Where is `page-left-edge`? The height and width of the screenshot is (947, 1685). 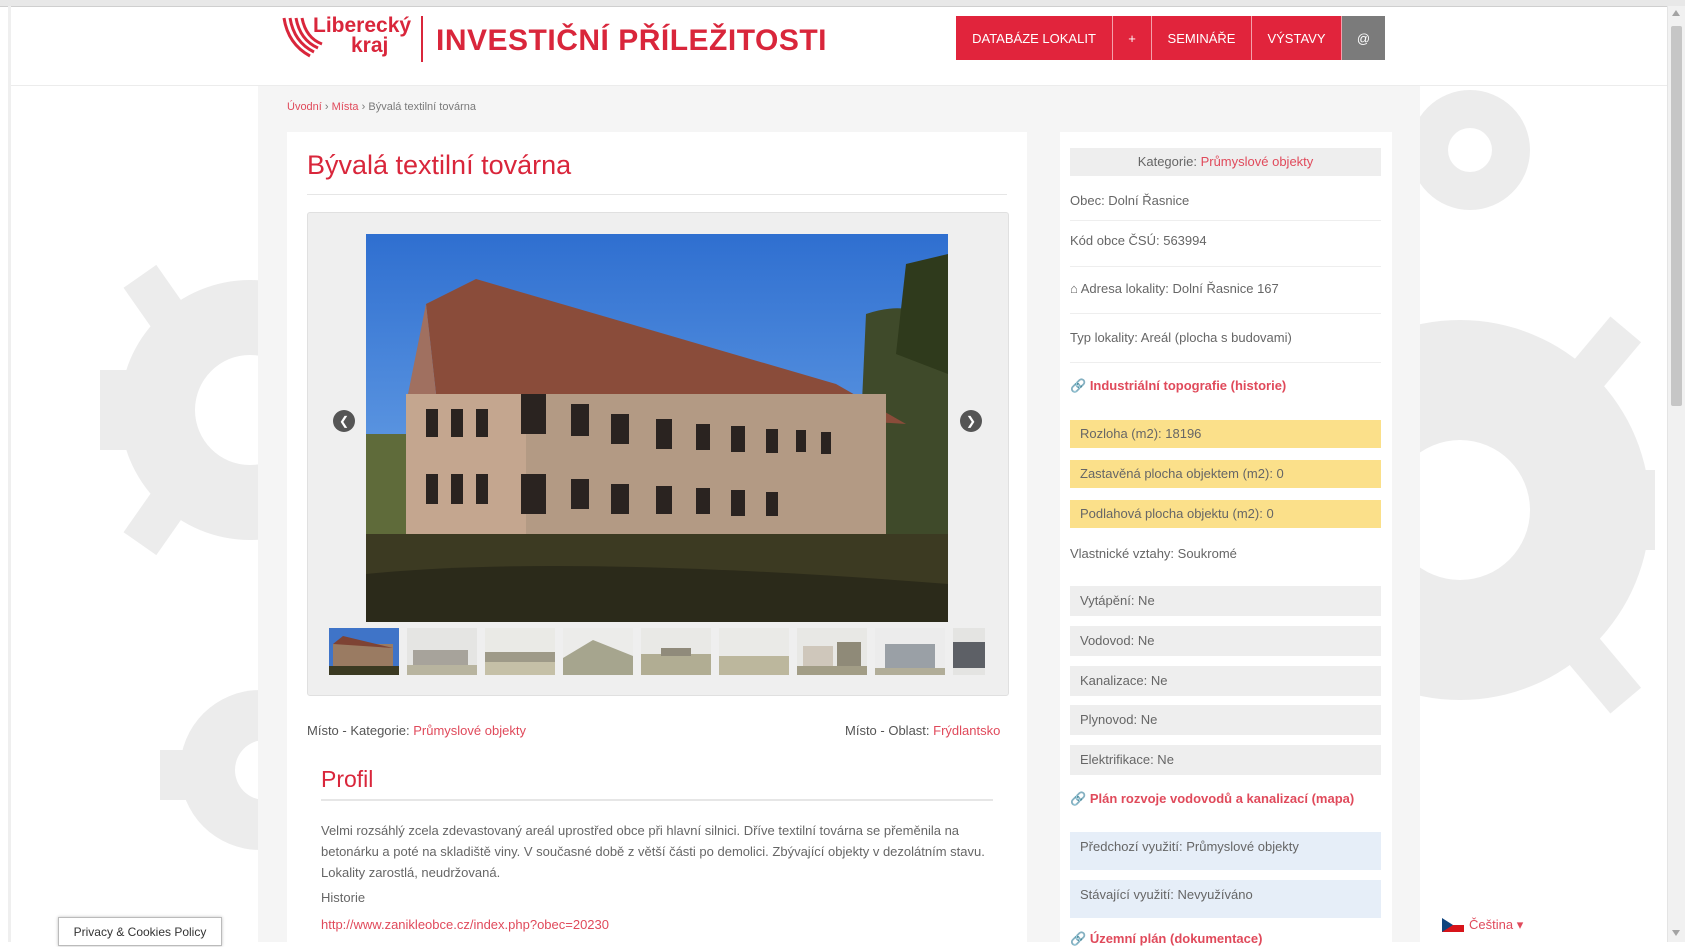
page-left-edge is located at coordinates (9, 474).